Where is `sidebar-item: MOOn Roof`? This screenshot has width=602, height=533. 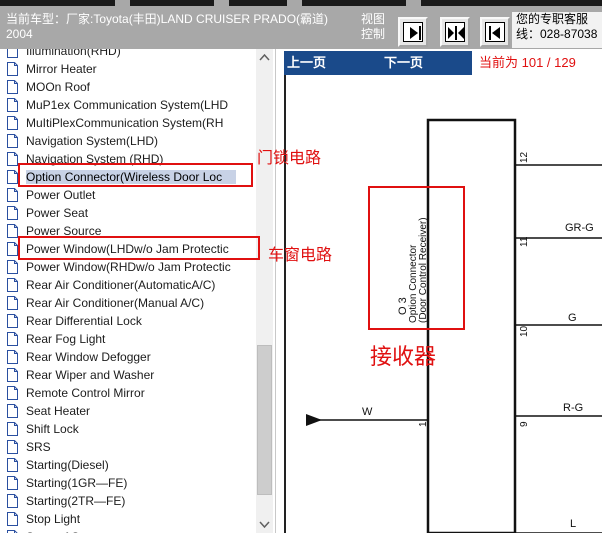
sidebar-item: MOOn Roof is located at coordinates (128, 87).